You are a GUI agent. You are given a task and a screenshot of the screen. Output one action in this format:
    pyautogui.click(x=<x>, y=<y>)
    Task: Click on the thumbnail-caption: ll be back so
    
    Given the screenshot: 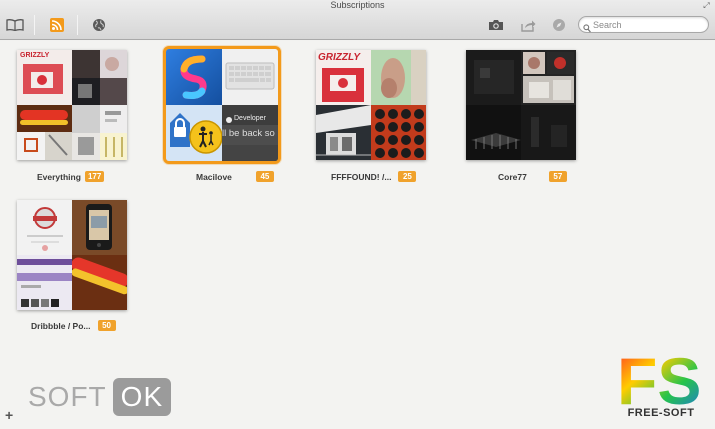 What is the action you would take?
    pyautogui.click(x=248, y=133)
    